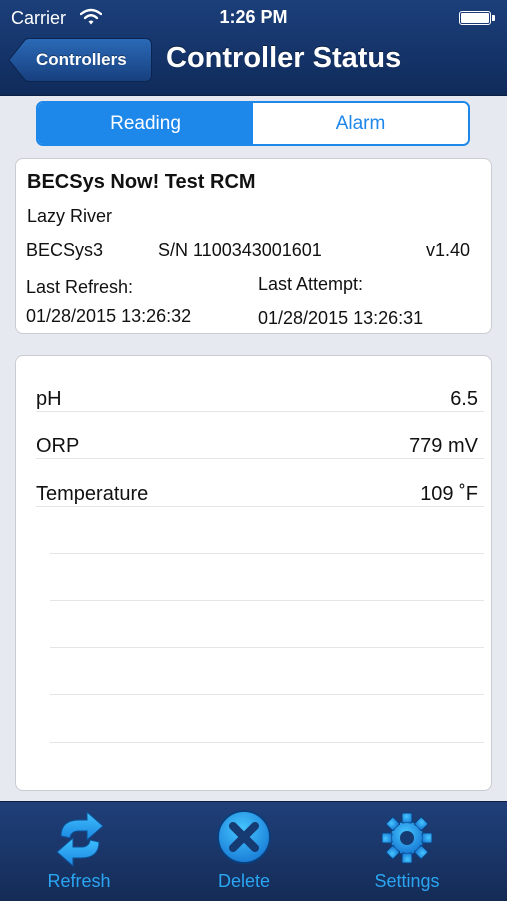 This screenshot has height=901, width=507. Describe the element at coordinates (311, 284) in the screenshot. I see `last-attempt-label: Last Attempt:` at that location.